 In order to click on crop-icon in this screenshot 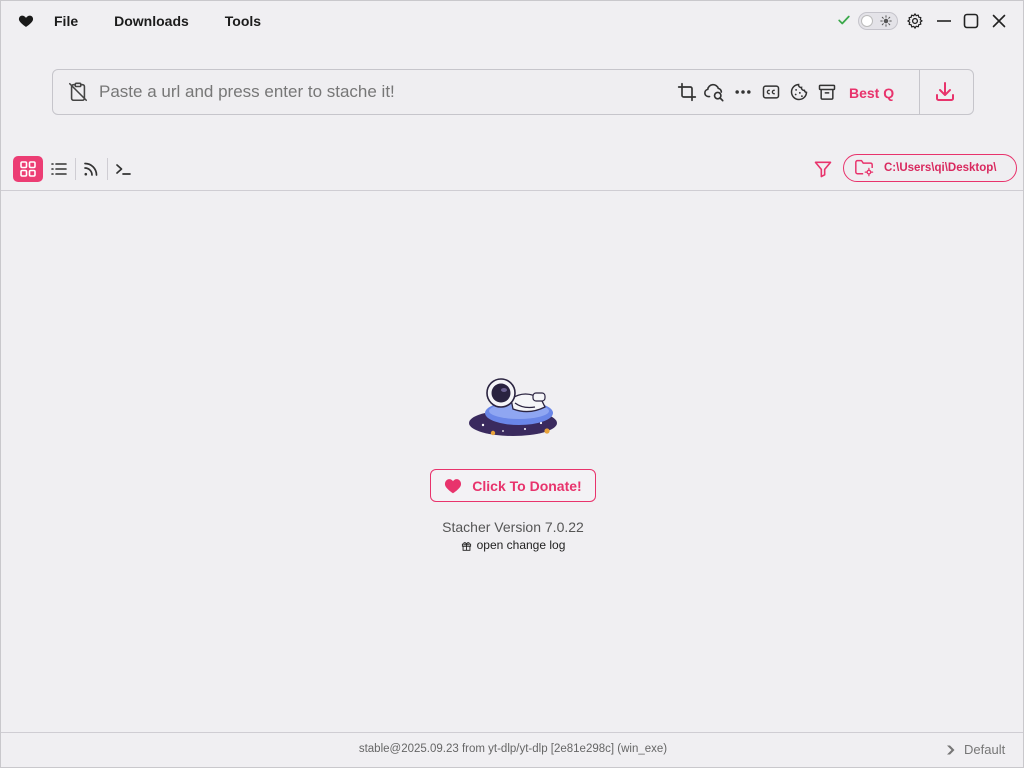, I will do `click(687, 92)`.